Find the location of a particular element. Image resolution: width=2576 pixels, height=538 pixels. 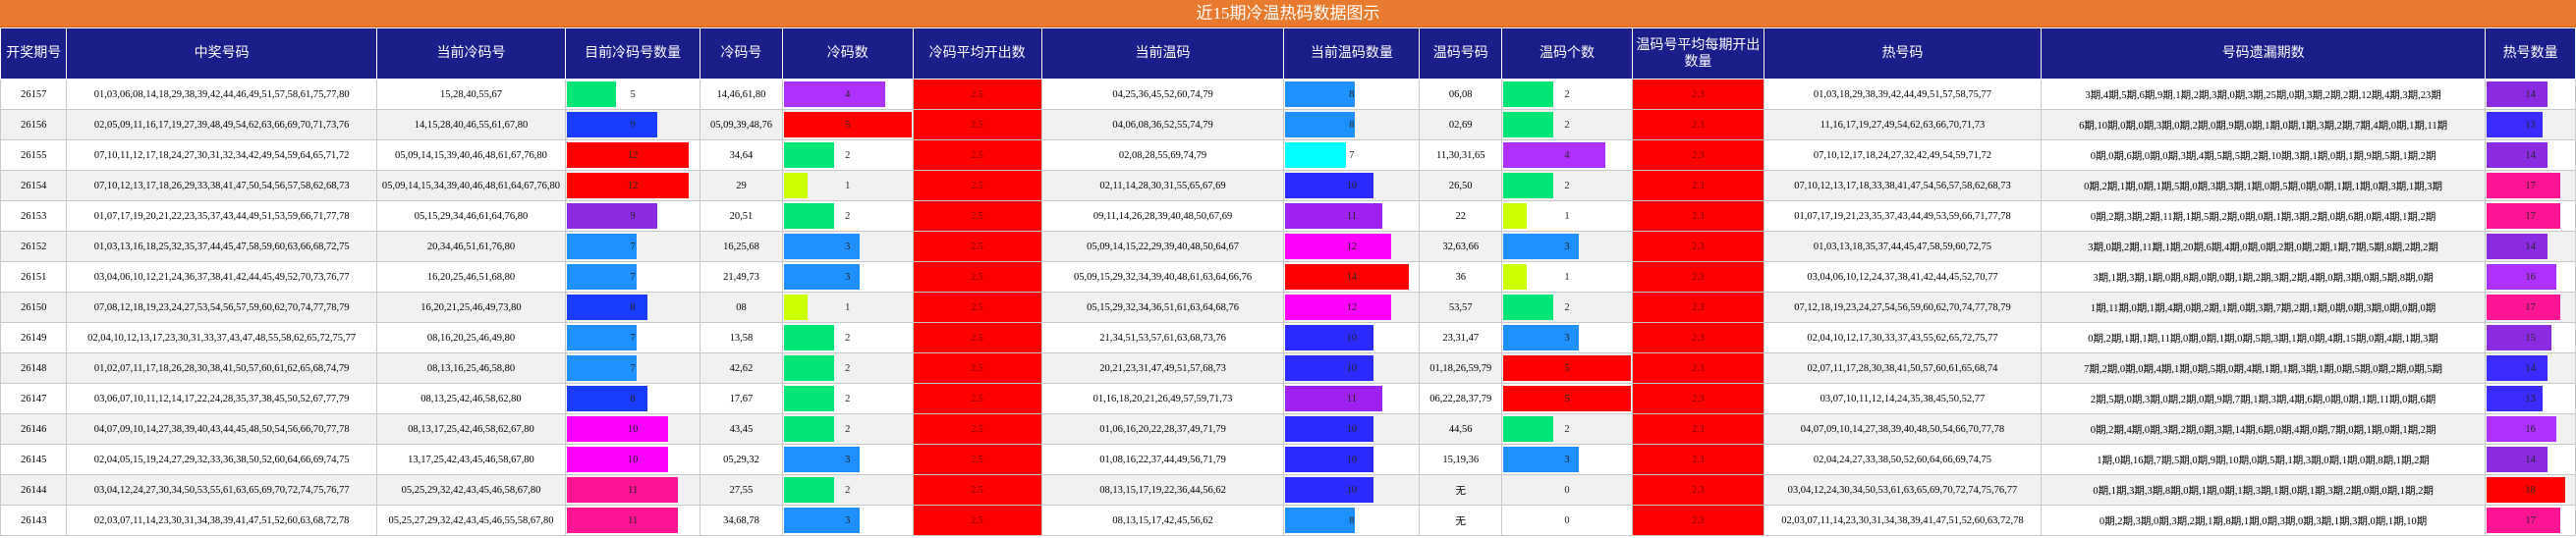

warm-count-cell: 5 is located at coordinates (1567, 368).